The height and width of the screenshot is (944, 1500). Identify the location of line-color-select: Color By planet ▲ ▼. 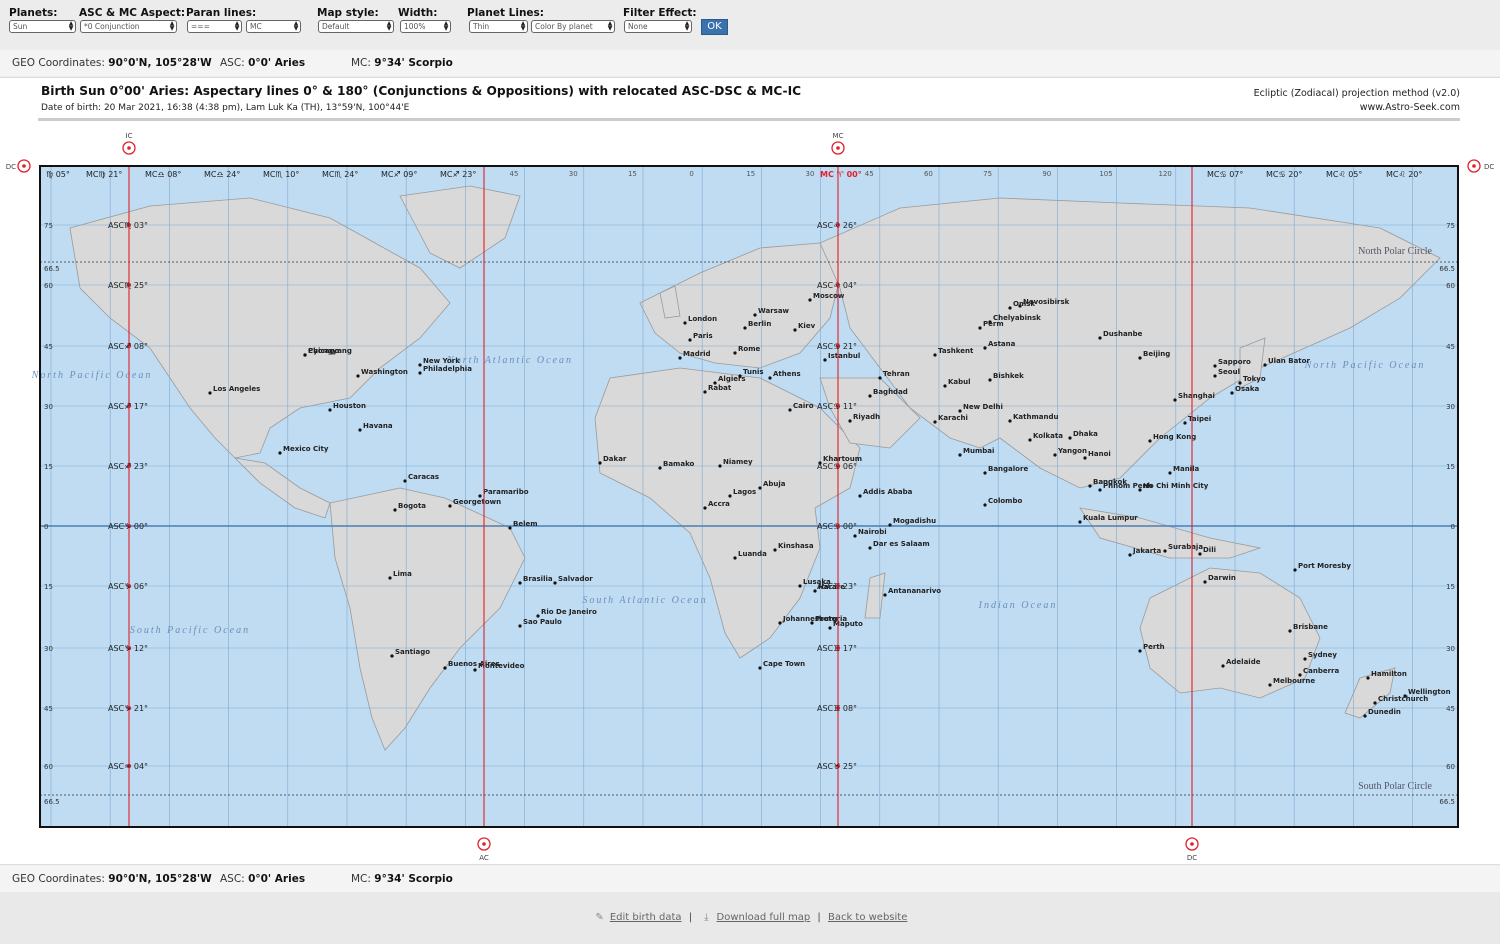
(573, 26).